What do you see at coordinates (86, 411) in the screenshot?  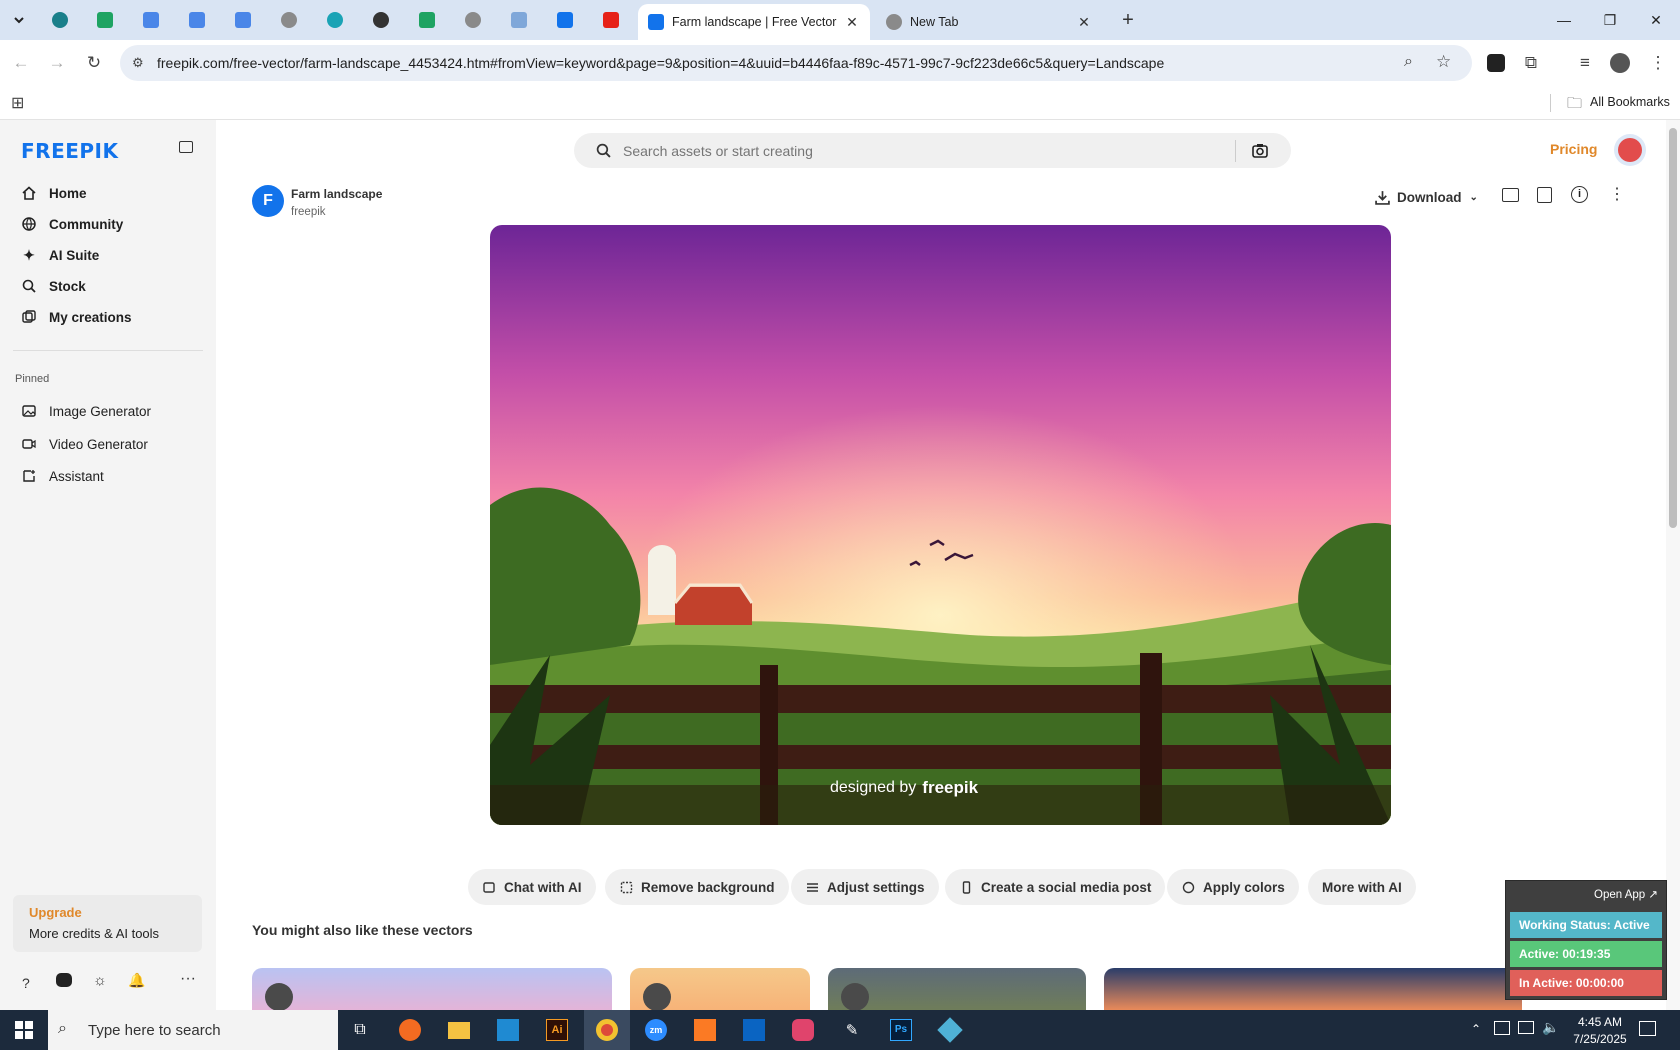 I see `sidebar-item-image-generator: Image Generator` at bounding box center [86, 411].